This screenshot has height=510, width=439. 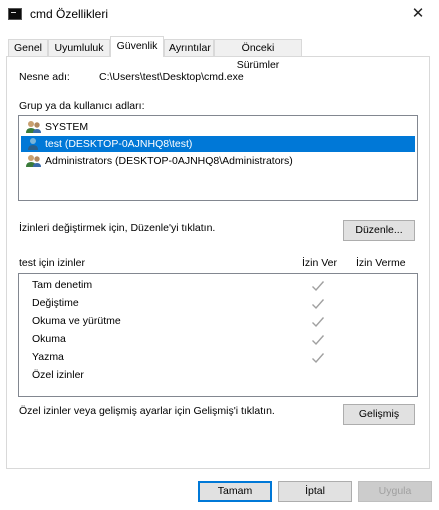 What do you see at coordinates (49, 339) in the screenshot?
I see `permission-read: Okuma` at bounding box center [49, 339].